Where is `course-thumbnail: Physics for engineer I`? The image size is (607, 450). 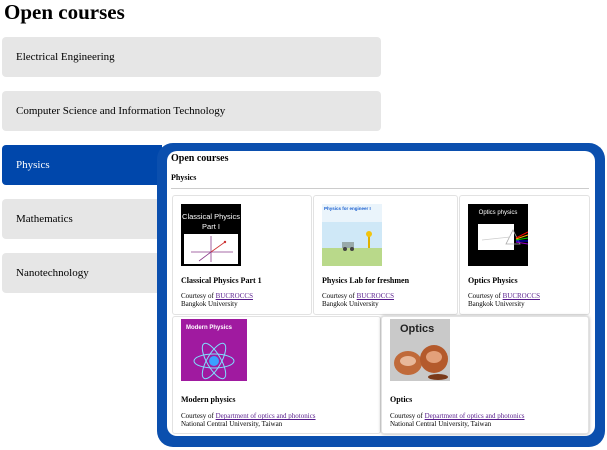 course-thumbnail: Physics for engineer I is located at coordinates (352, 235).